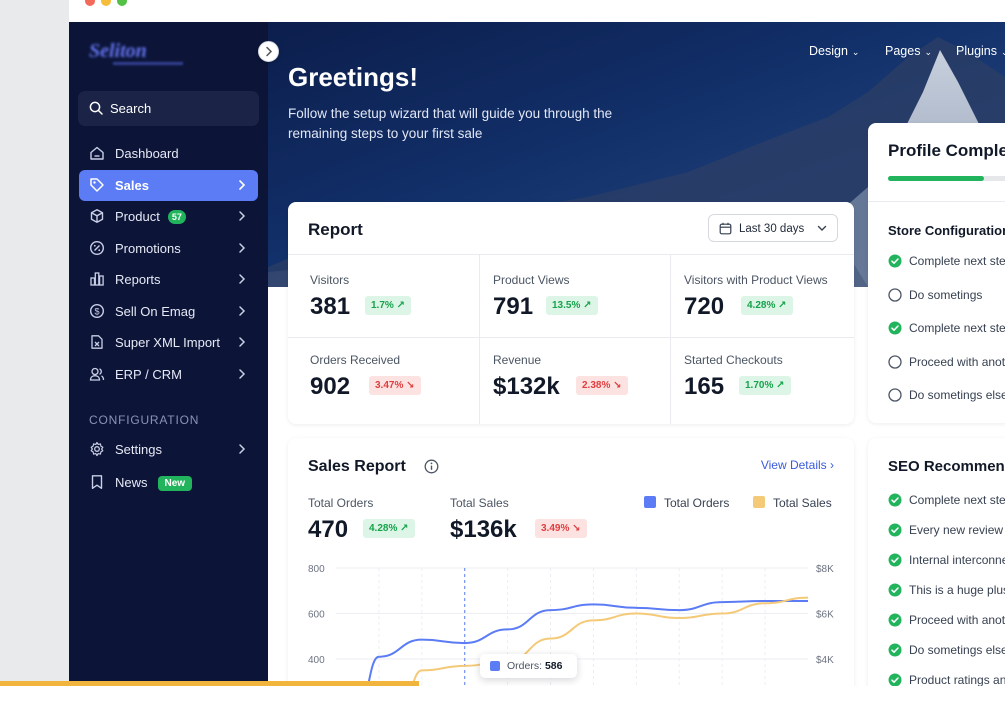  What do you see at coordinates (980, 51) in the screenshot?
I see `topnav-plugins: Plugins ⌄` at bounding box center [980, 51].